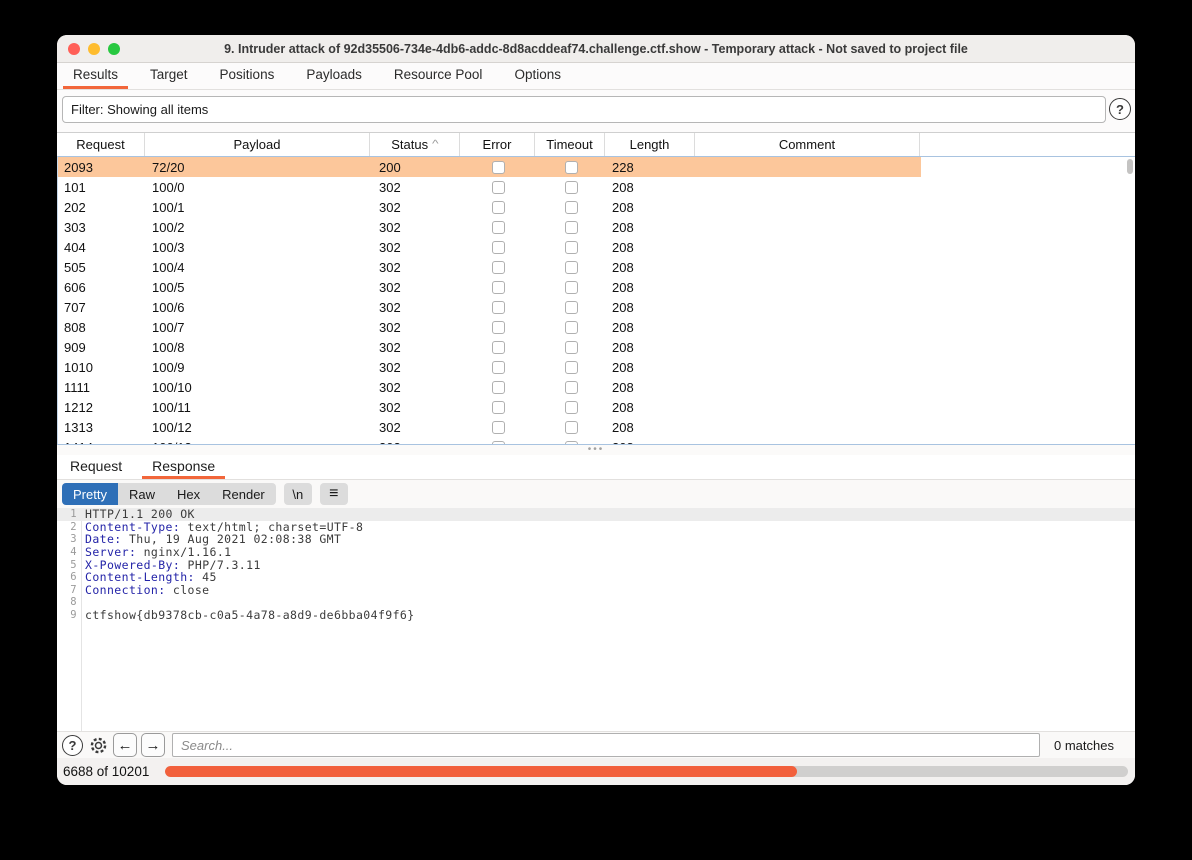  What do you see at coordinates (334, 76) in the screenshot?
I see `tab-payloads: Payloads` at bounding box center [334, 76].